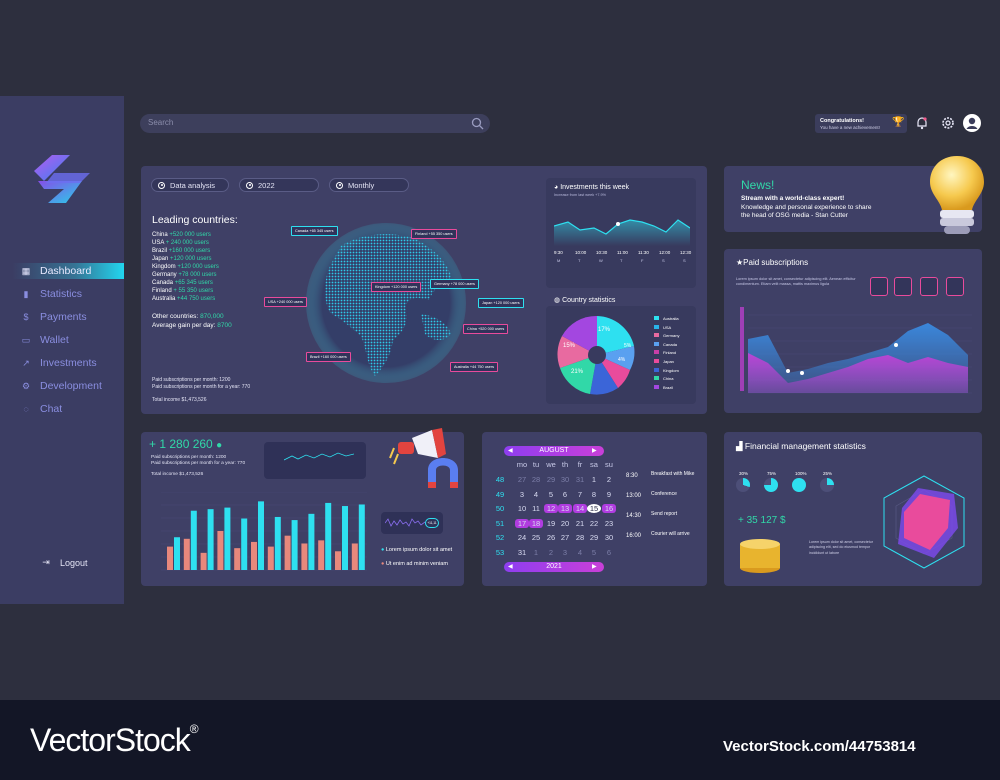 This screenshot has width=1000, height=780. I want to click on month-selector: ◀ AUGUST ▶, so click(554, 451).